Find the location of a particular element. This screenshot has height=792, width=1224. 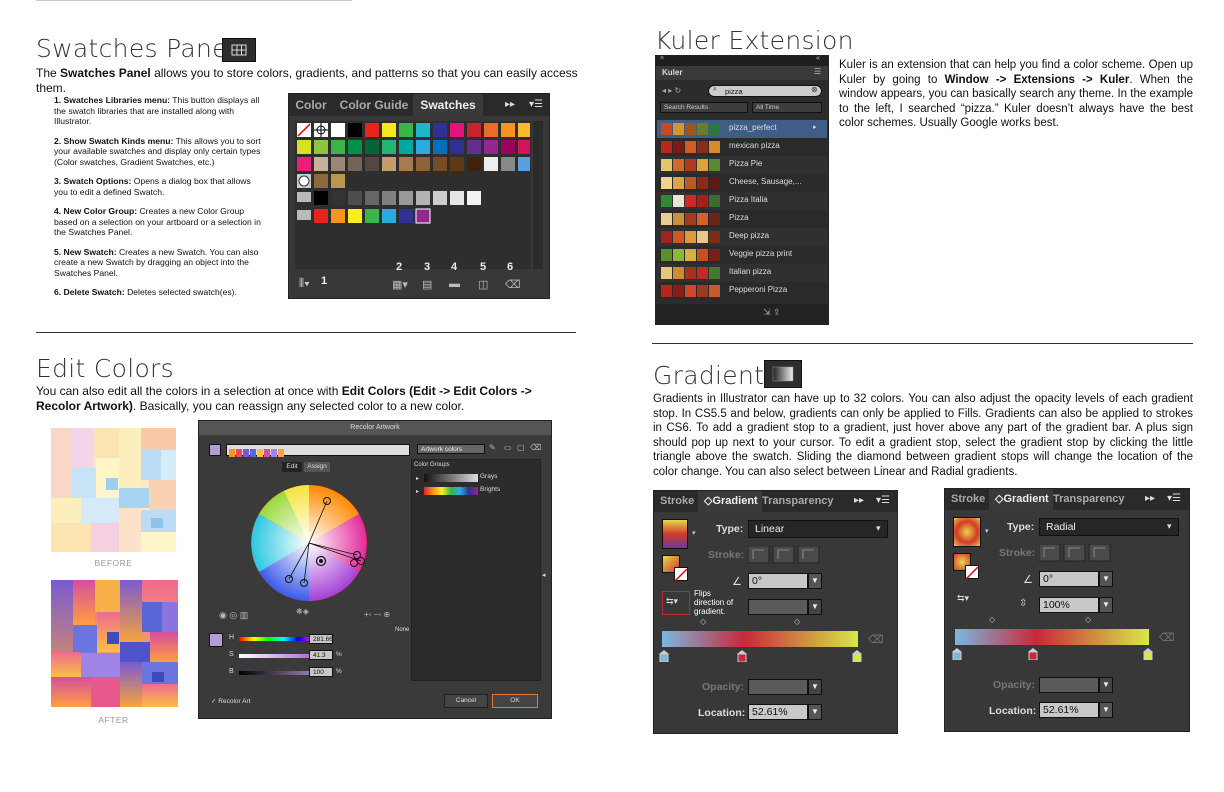

tab-assign: Assign is located at coordinates (317, 467).